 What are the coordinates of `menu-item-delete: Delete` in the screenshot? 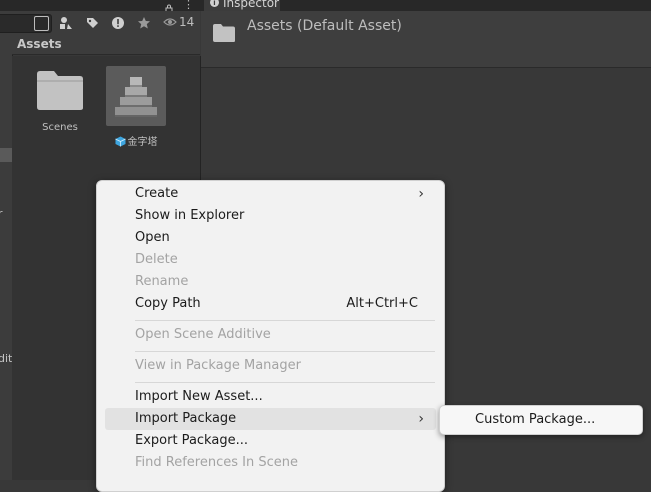 It's located at (156, 259).